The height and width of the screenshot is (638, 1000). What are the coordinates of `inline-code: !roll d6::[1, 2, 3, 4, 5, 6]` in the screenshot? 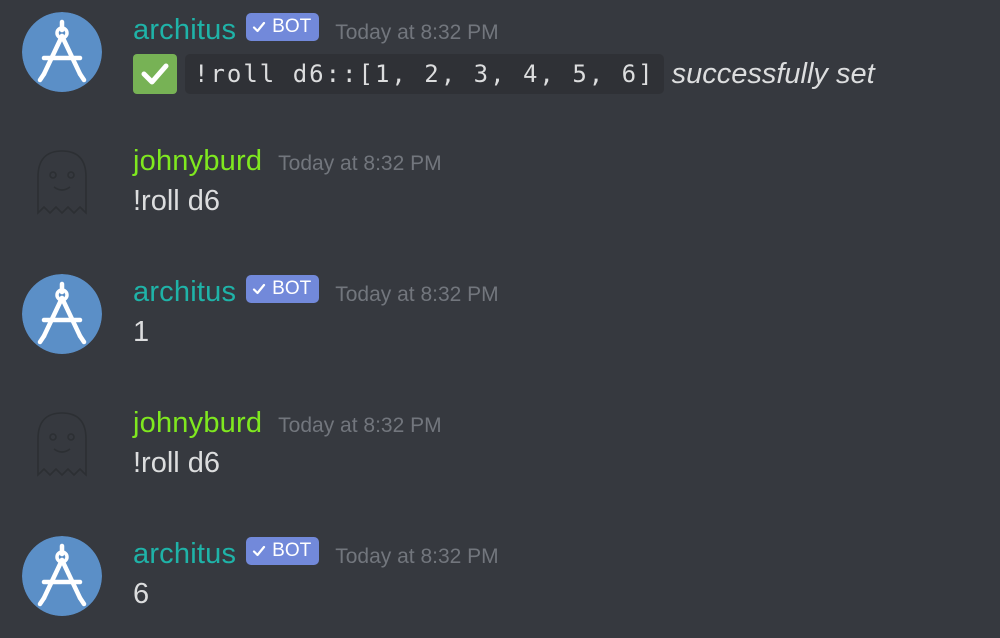 It's located at (424, 74).